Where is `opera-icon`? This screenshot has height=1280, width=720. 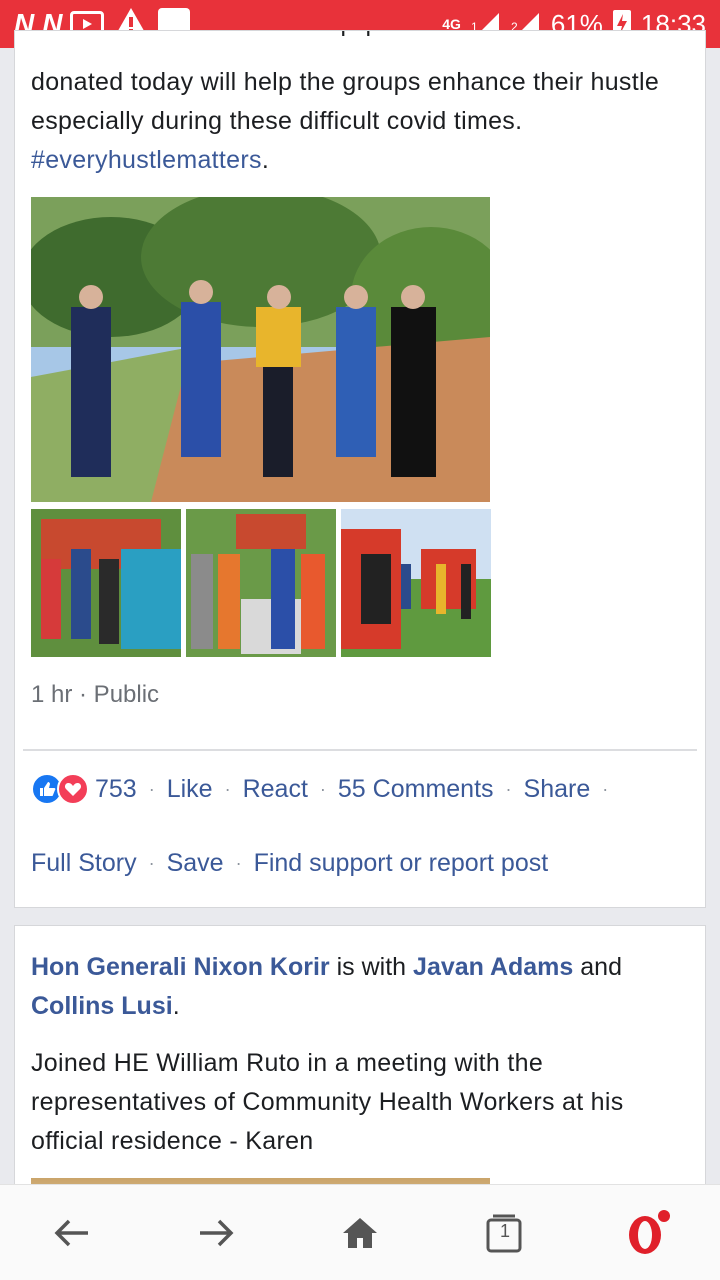 opera-icon is located at coordinates (648, 1233).